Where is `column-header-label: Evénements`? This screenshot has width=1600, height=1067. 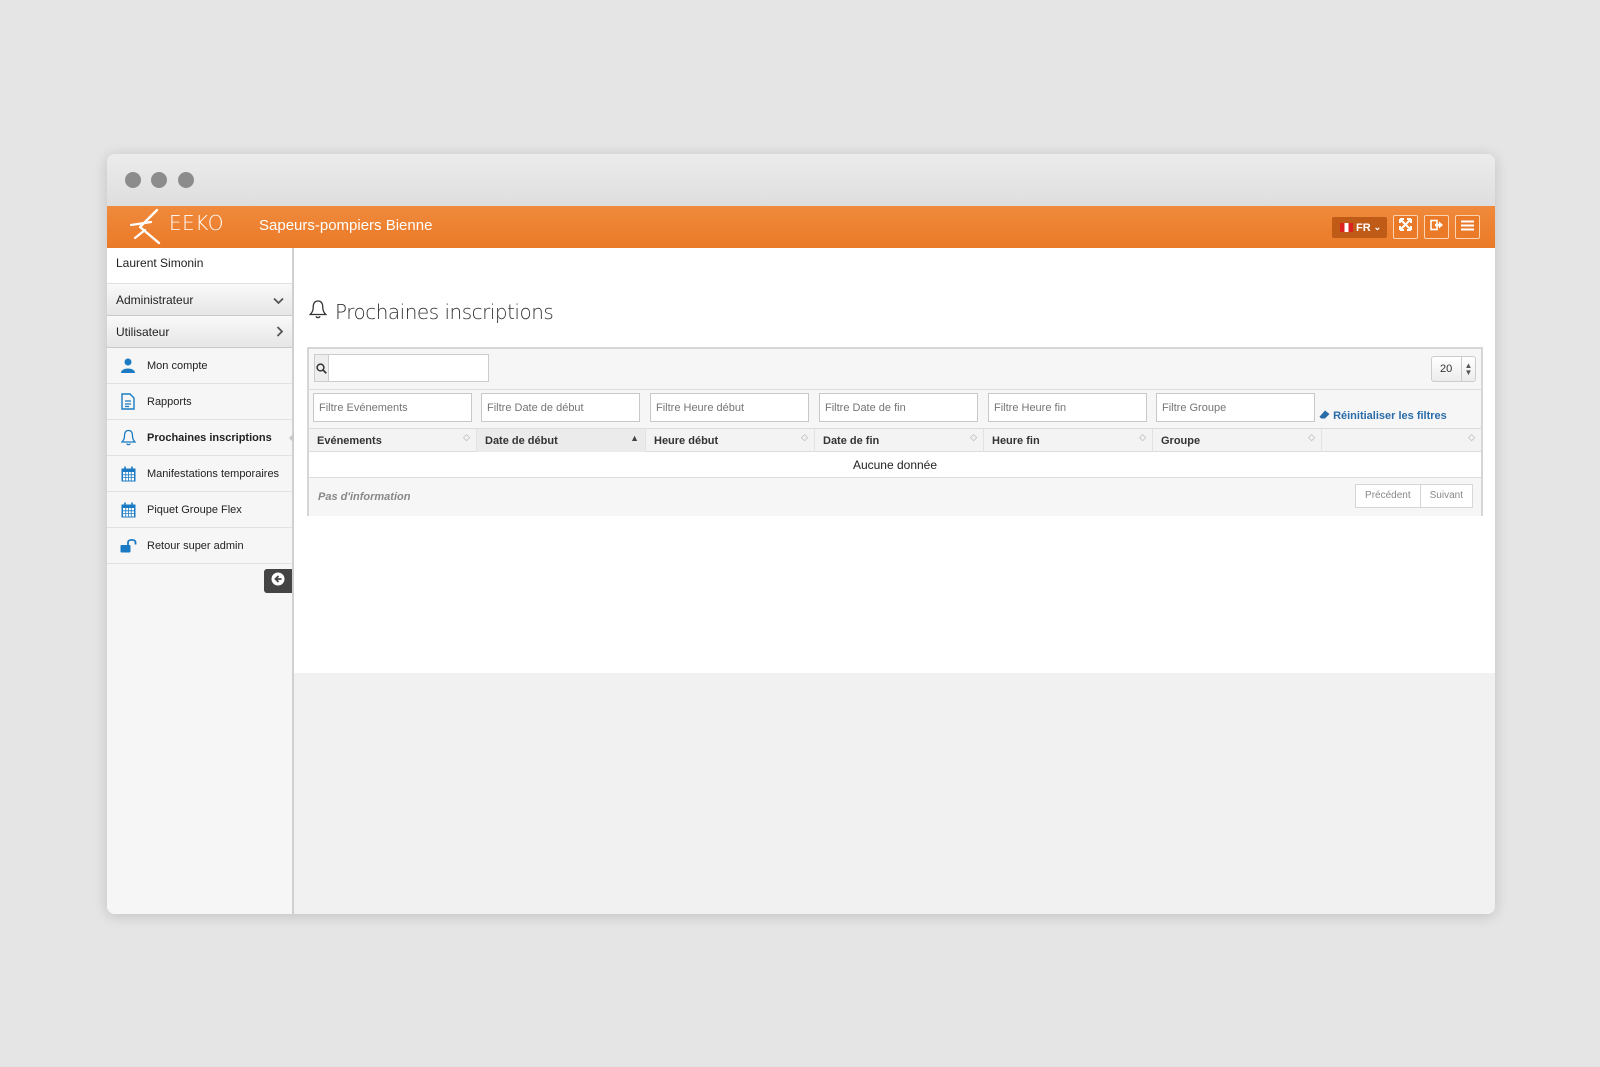
column-header-label: Evénements is located at coordinates (349, 441).